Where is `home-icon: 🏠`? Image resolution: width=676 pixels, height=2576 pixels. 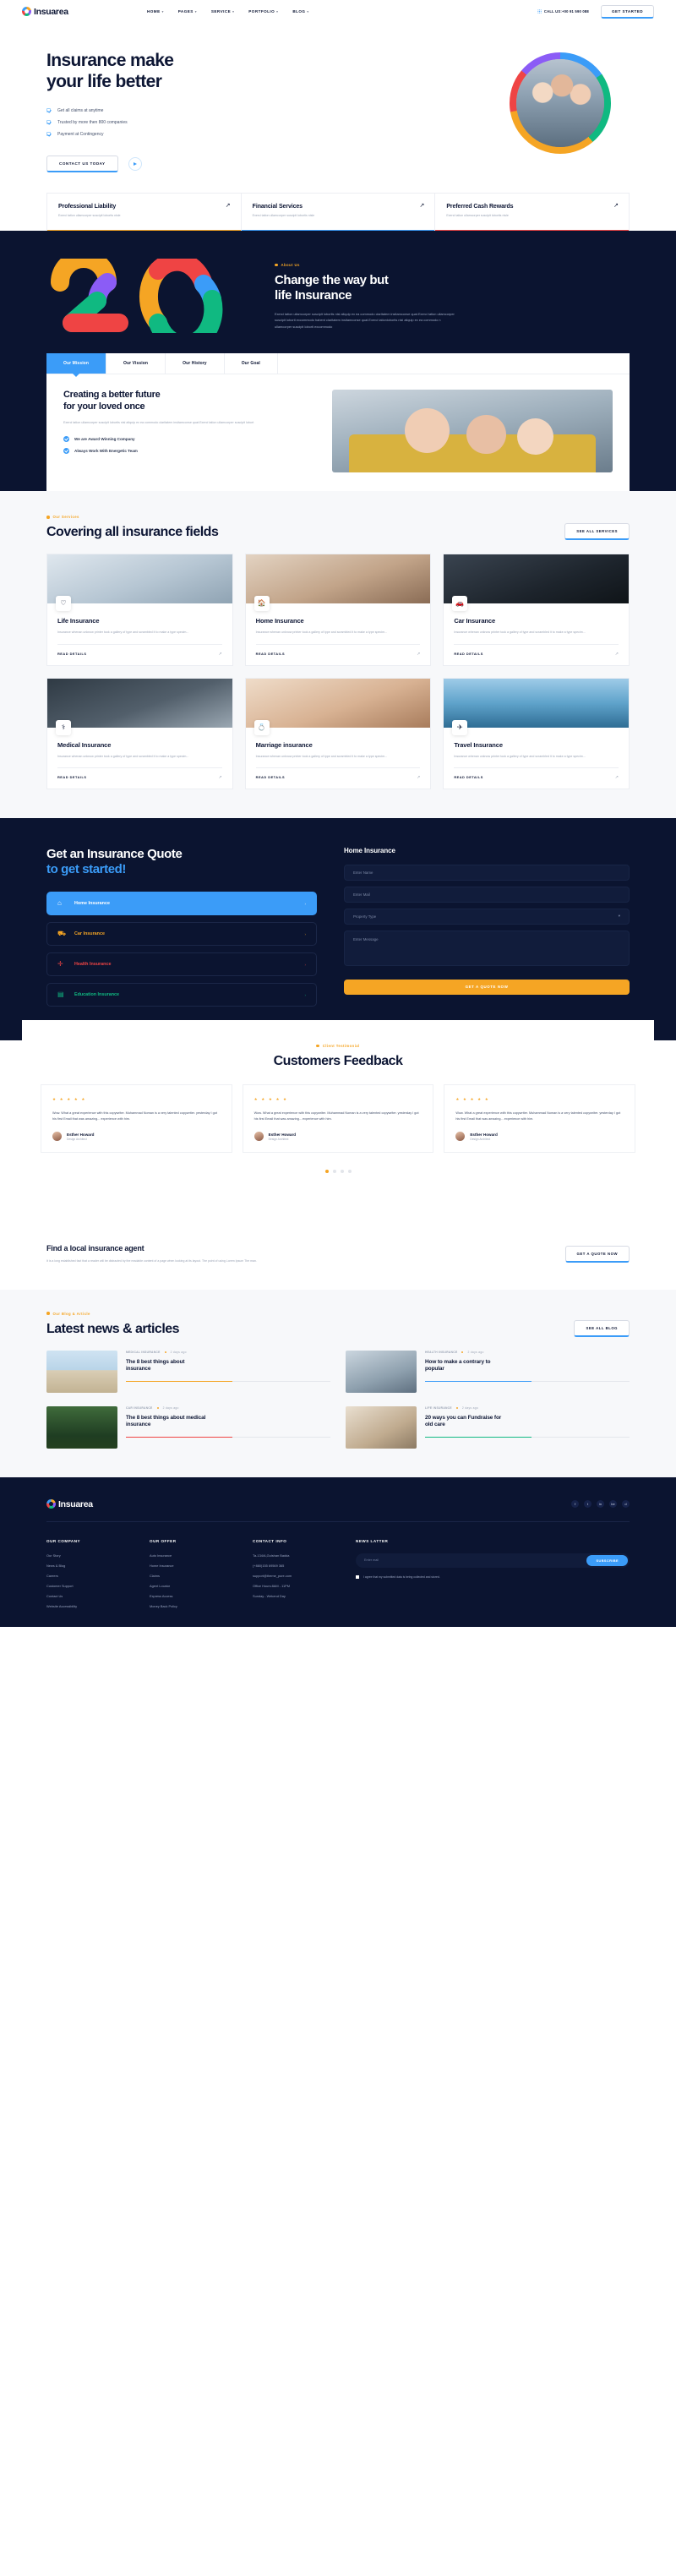 home-icon: 🏠 is located at coordinates (262, 604).